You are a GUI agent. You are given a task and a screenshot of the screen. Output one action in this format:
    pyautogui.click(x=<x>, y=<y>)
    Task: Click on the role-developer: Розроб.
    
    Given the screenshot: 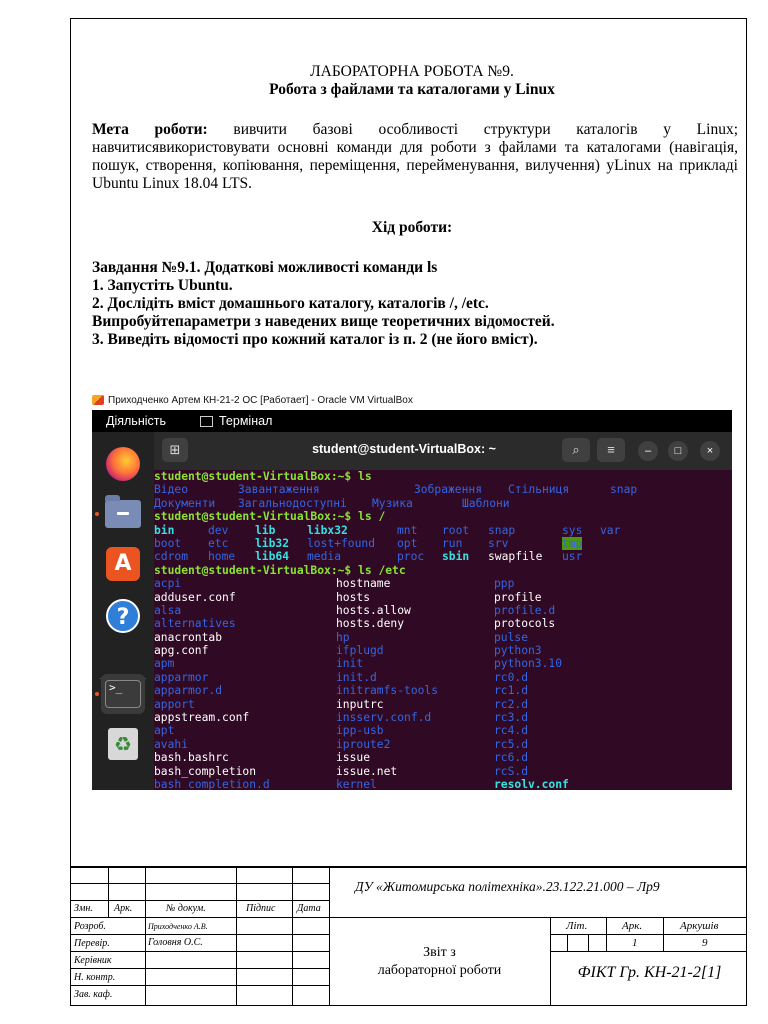 What is the action you would take?
    pyautogui.click(x=90, y=926)
    